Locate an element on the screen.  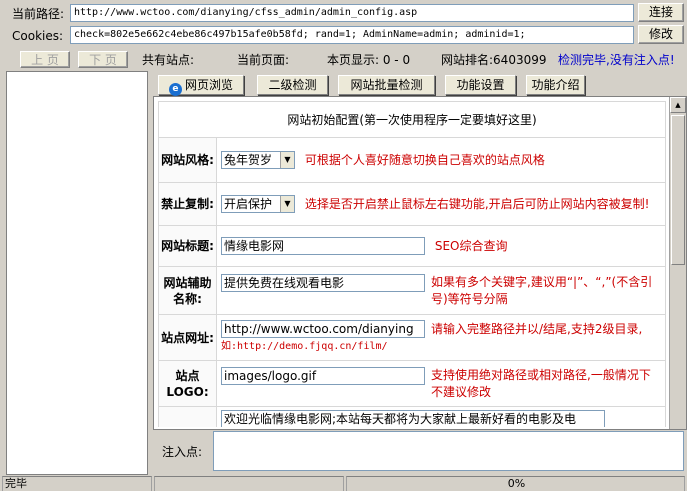
status-middle is located at coordinates (249, 483).